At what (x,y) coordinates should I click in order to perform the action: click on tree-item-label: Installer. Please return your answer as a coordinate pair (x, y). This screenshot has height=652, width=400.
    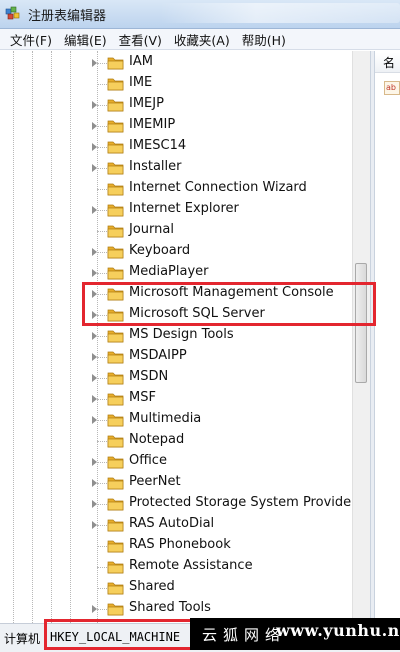
    Looking at the image, I should click on (155, 166).